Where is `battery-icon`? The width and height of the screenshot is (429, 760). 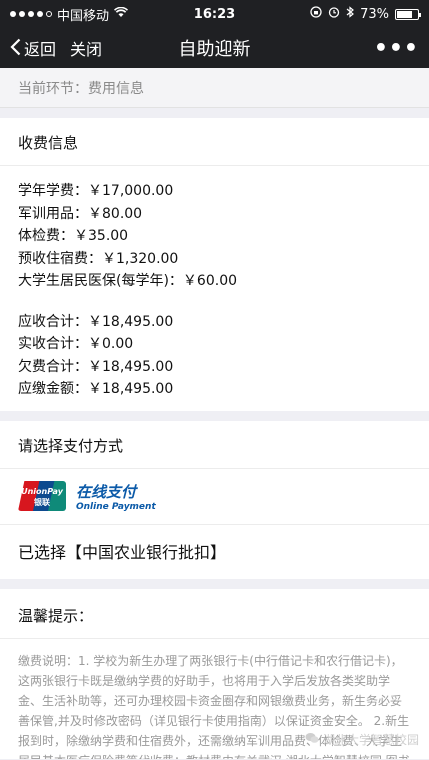 battery-icon is located at coordinates (408, 14).